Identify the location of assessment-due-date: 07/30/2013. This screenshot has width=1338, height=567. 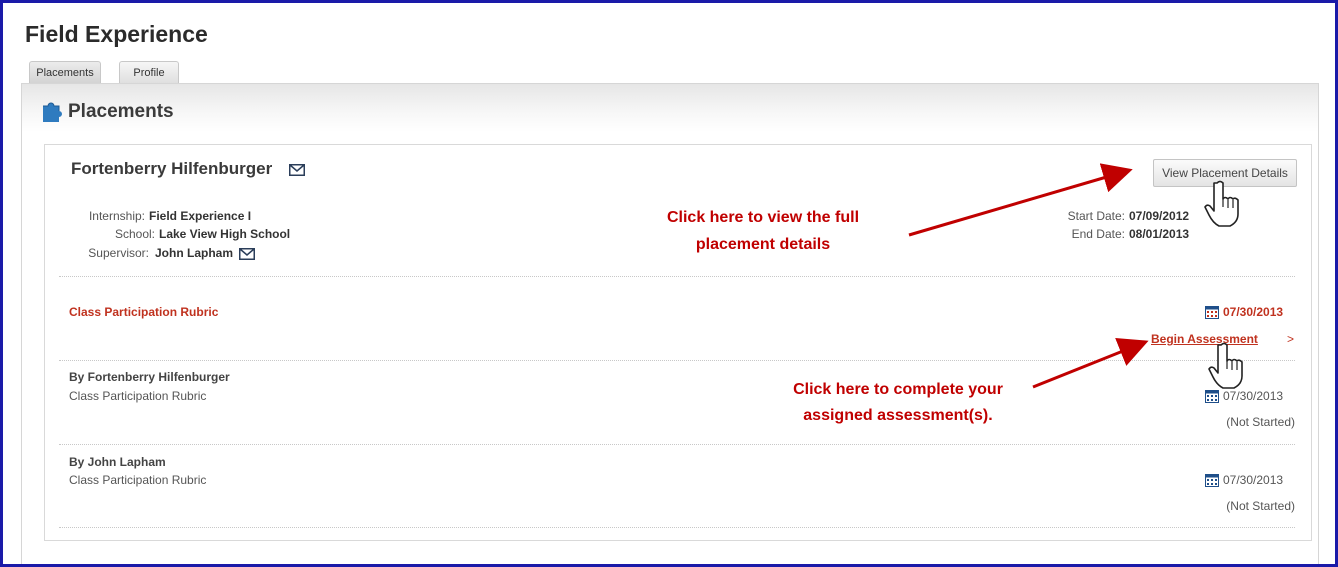
(1253, 312).